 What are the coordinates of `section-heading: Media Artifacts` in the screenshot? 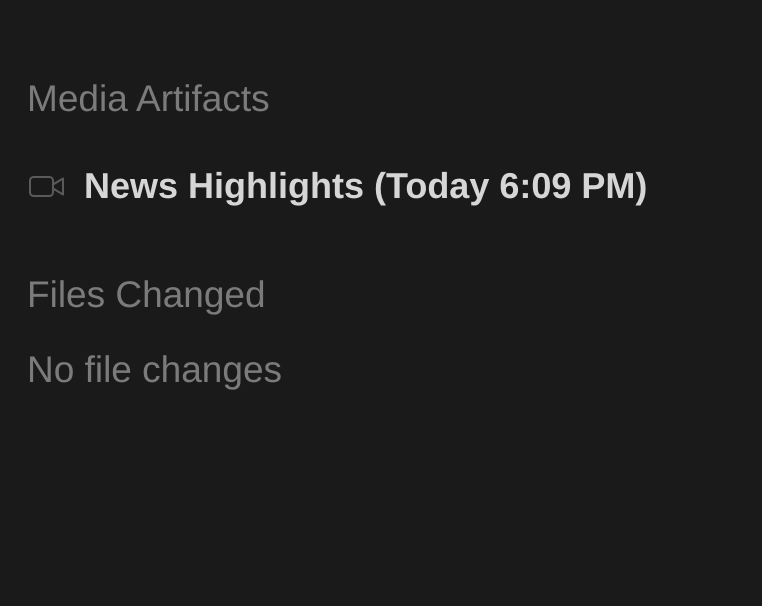 It's located at (148, 99).